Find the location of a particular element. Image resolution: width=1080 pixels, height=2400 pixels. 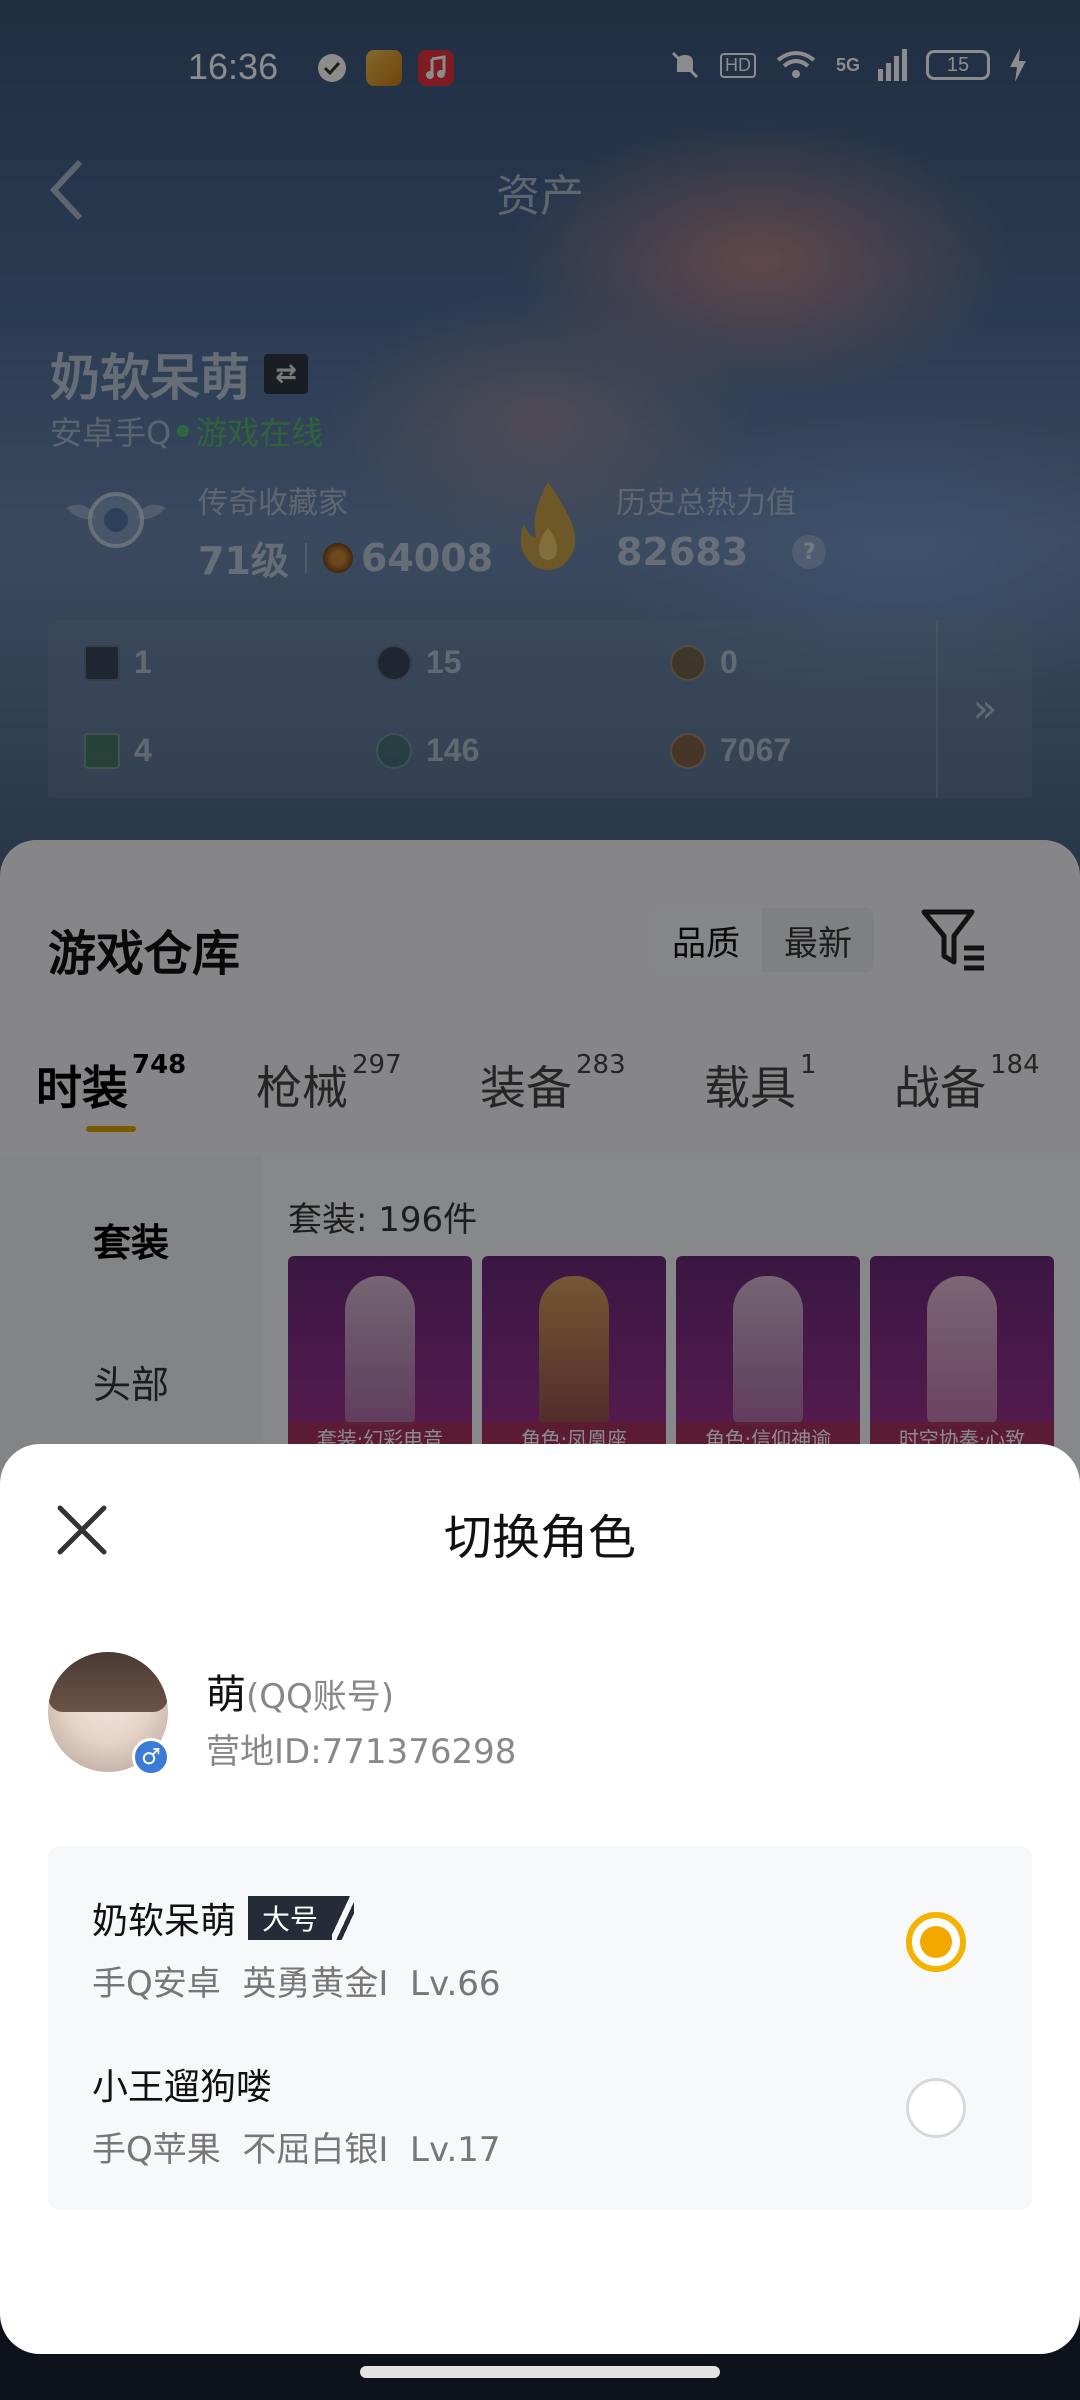

home-indicator is located at coordinates (540, 2372).